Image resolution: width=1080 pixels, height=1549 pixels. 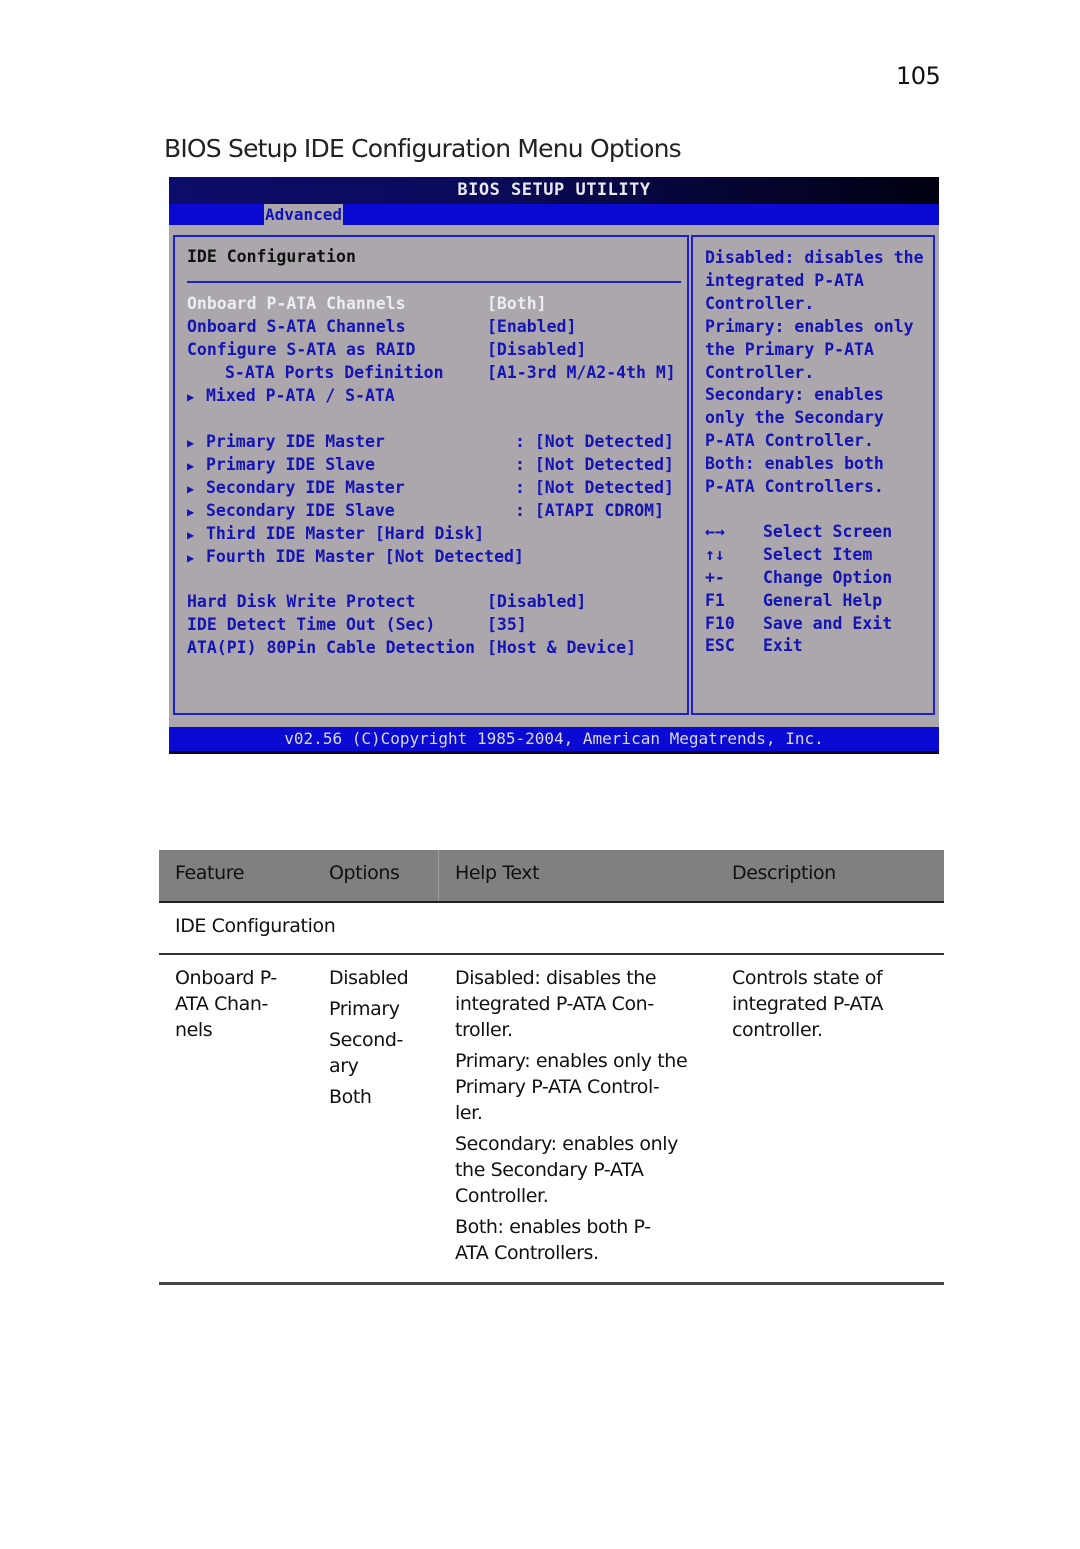 What do you see at coordinates (296, 303) in the screenshot?
I see `bios-item-label: Onboard P-ATA Channels` at bounding box center [296, 303].